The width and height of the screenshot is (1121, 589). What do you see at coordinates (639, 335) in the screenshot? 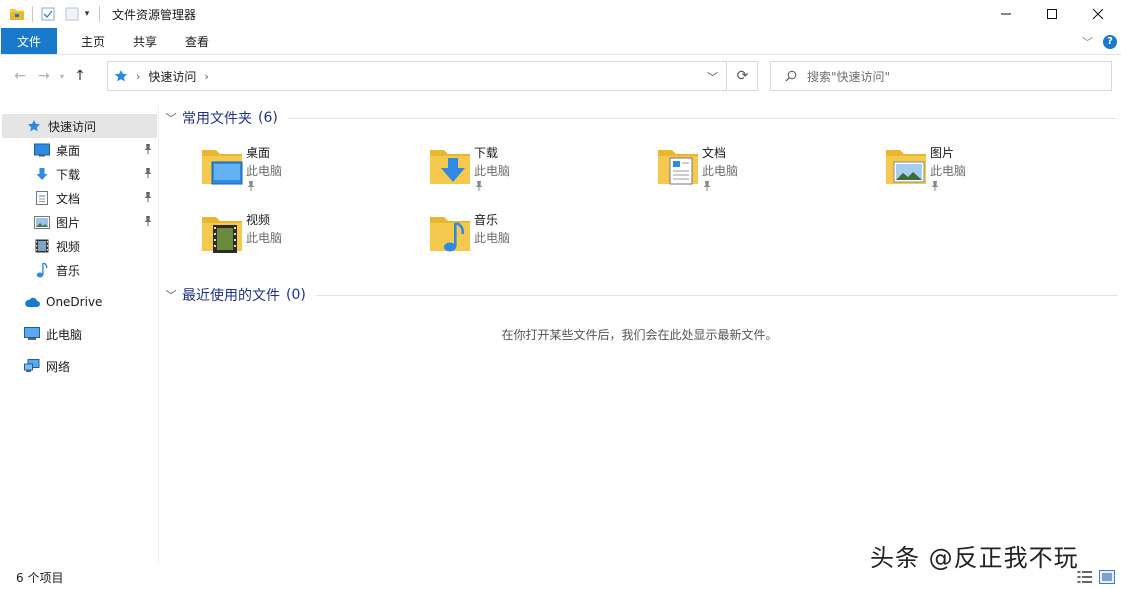
I see `recent-empty-message: 在你打开某些文件后，我们会在此处显示最新文件。` at bounding box center [639, 335].